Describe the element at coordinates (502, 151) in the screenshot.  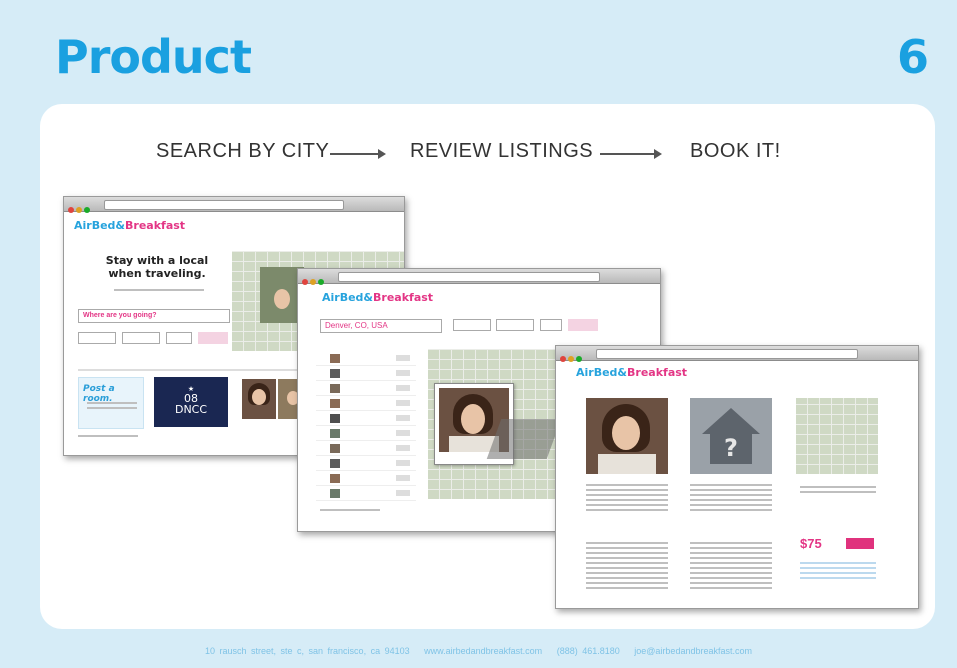
I see `step-review-listings: REVIEW LISTINGS` at that location.